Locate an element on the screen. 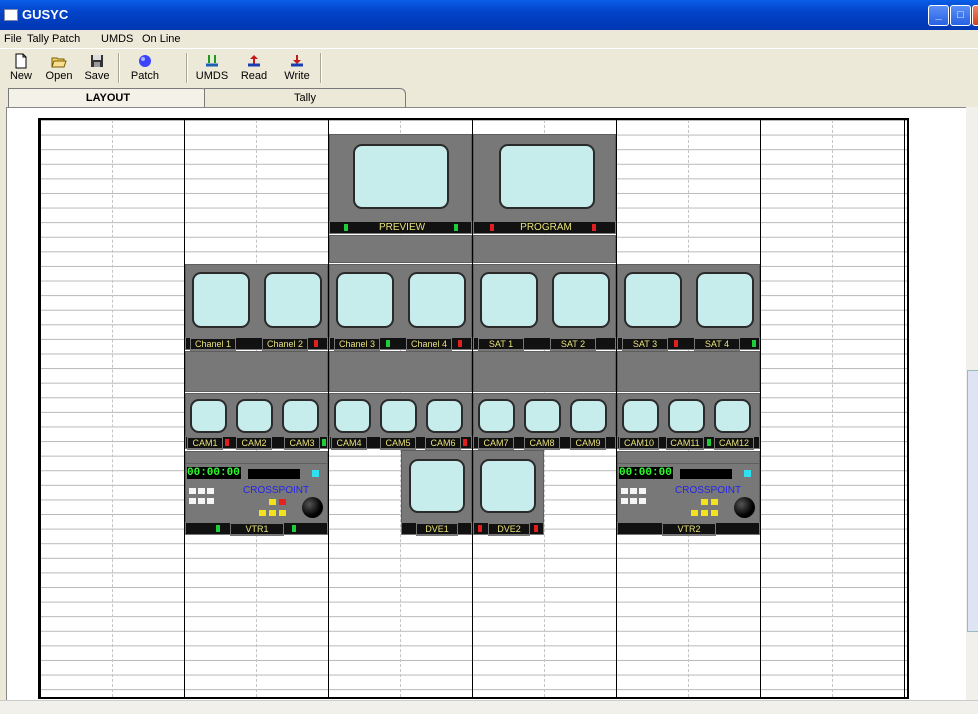  minimize-button: _ is located at coordinates (938, 15).